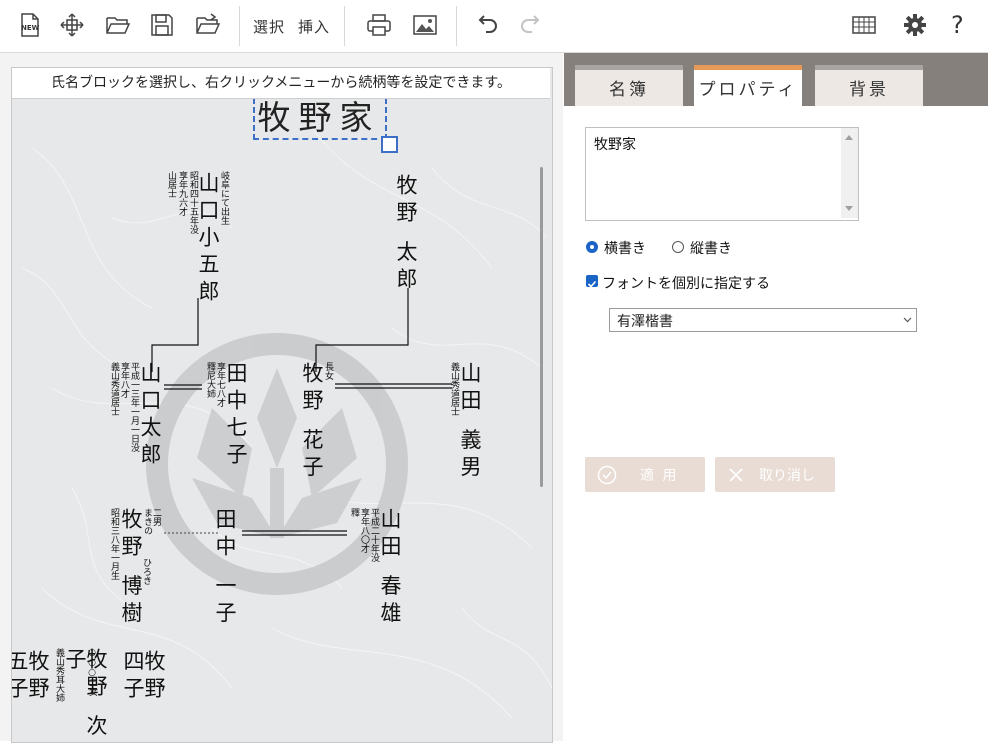 This screenshot has width=988, height=743. I want to click on person-note: 享年九六才, so click(182, 193).